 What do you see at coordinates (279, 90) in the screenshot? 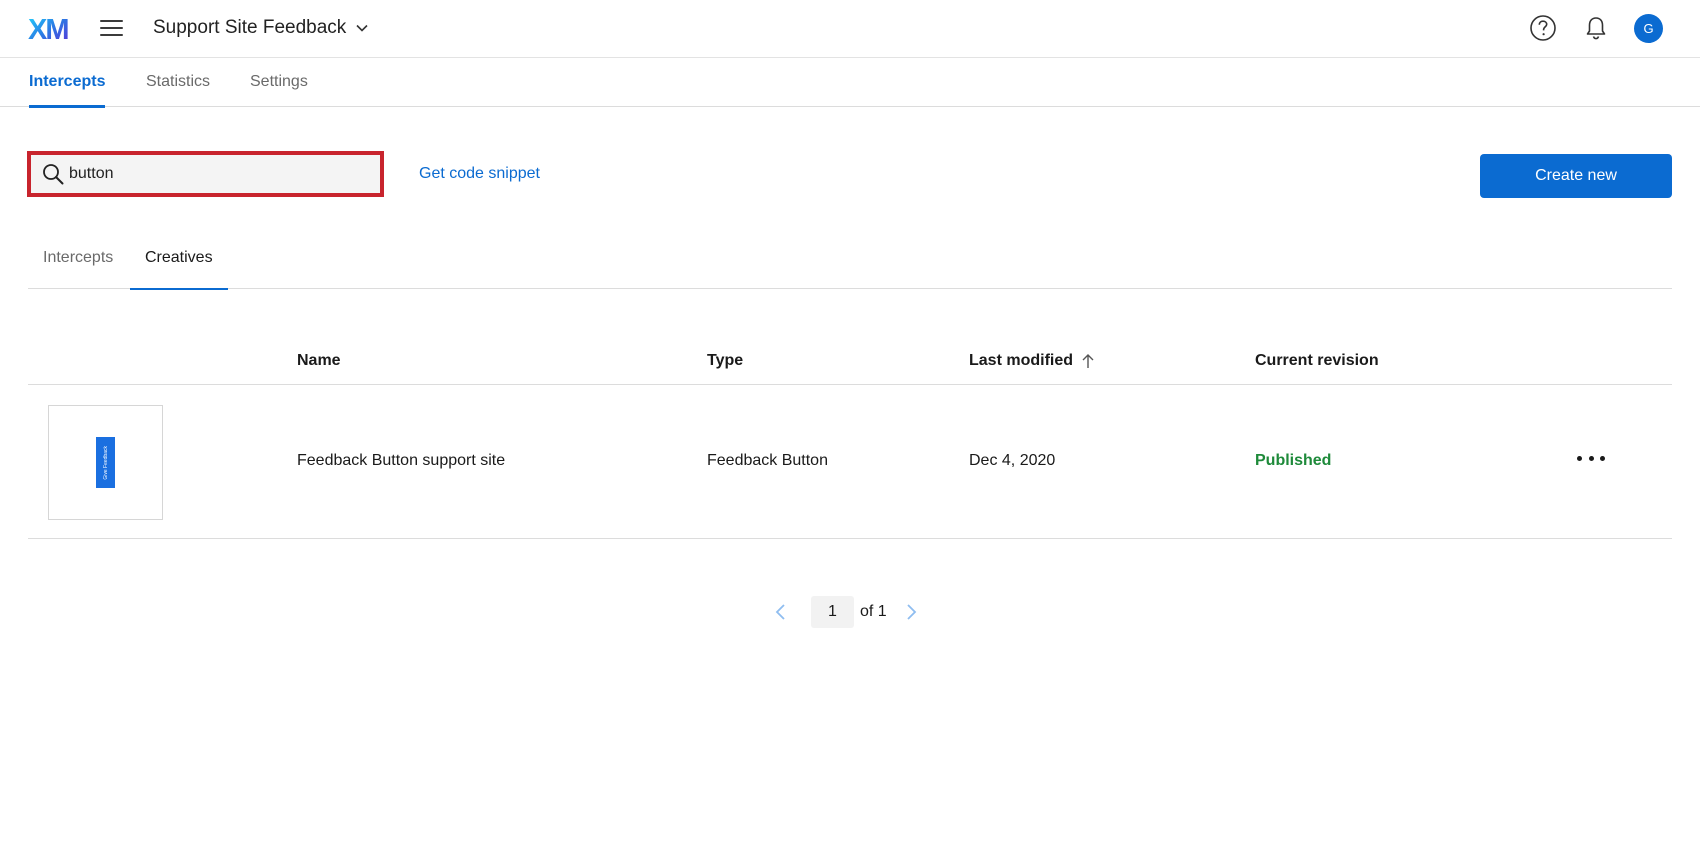
I see `tab-settings: Settings` at bounding box center [279, 90].